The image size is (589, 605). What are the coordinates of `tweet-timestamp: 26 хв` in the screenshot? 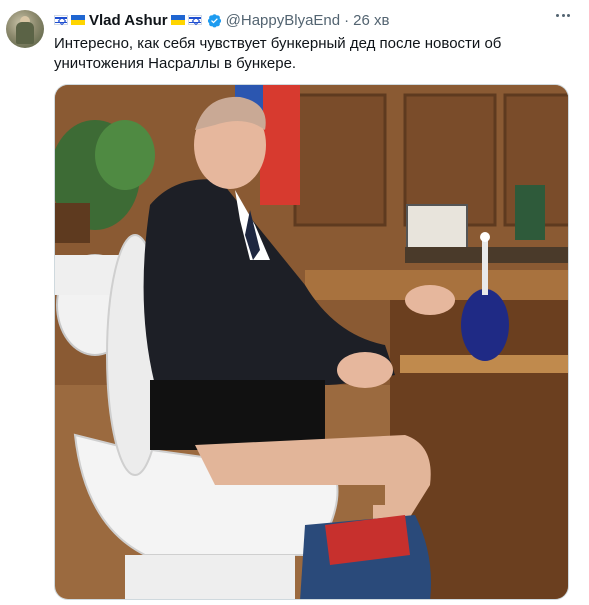 It's located at (371, 20).